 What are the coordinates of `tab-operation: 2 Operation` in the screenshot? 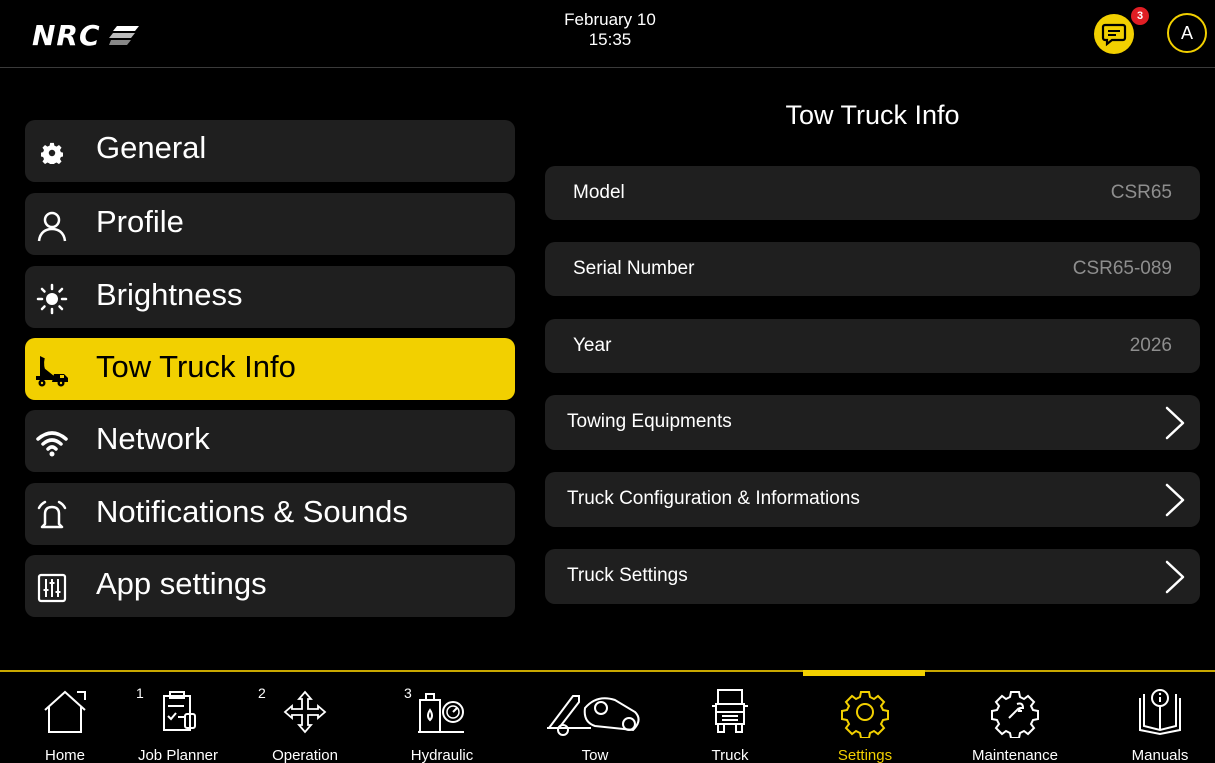 It's located at (305, 717).